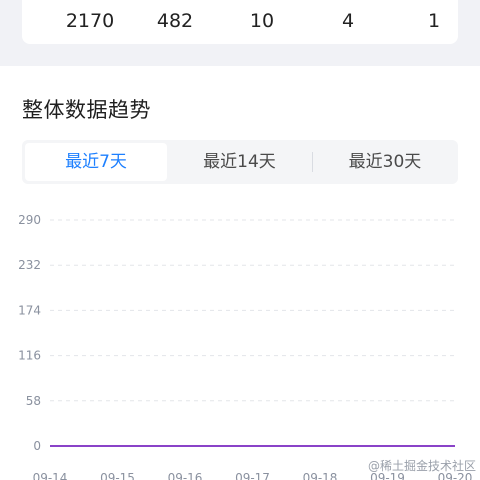  What do you see at coordinates (29, 333) in the screenshot?
I see `y-axis-labels: 290 232 174 116 58 0` at bounding box center [29, 333].